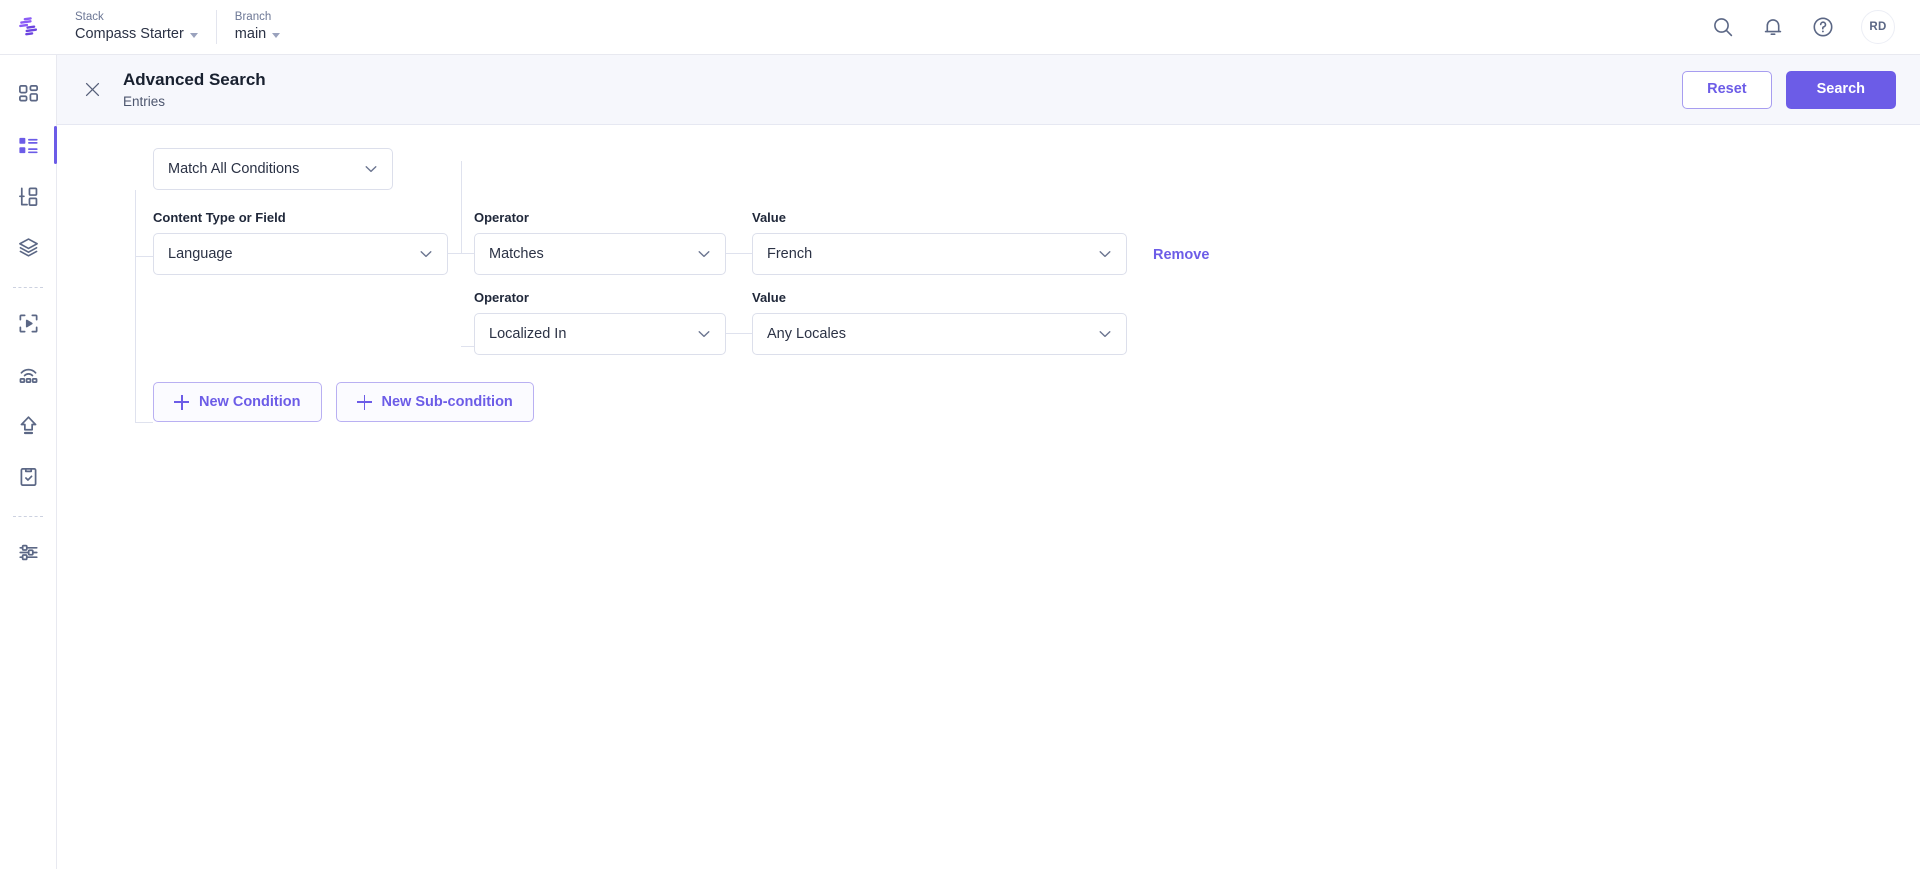  Describe the element at coordinates (1823, 27) in the screenshot. I see `help-icon` at that location.